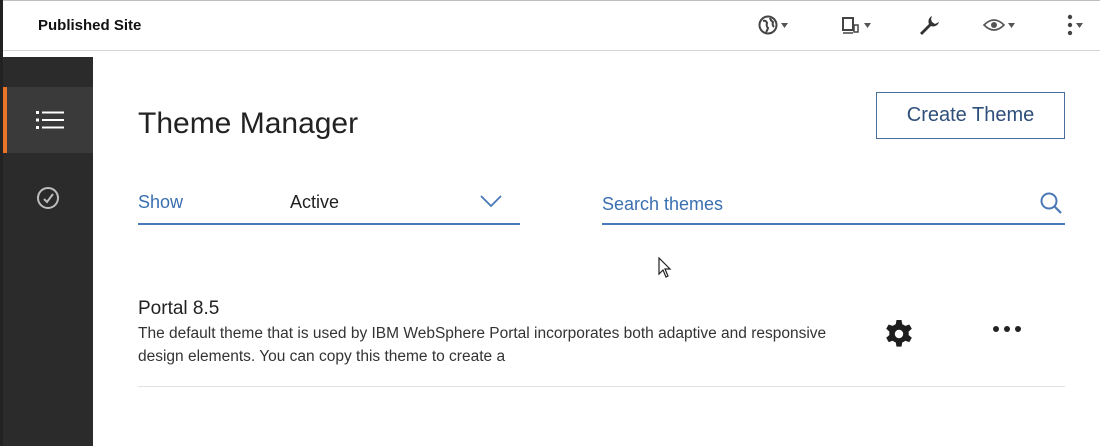 Image resolution: width=1100 pixels, height=446 pixels. Describe the element at coordinates (1075, 25) in the screenshot. I see `more-actions-button` at that location.